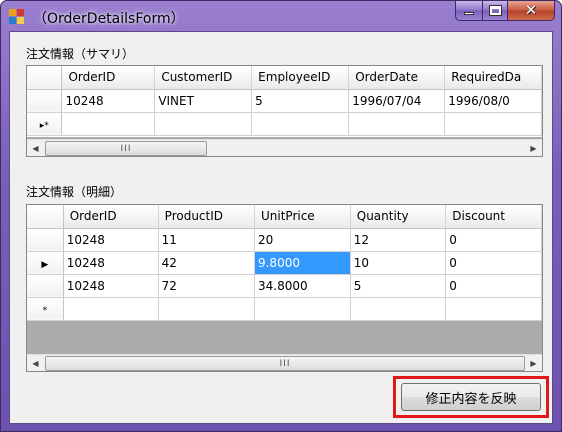 The height and width of the screenshot is (432, 562). Describe the element at coordinates (206, 217) in the screenshot. I see `details-col-header: ProductID` at that location.